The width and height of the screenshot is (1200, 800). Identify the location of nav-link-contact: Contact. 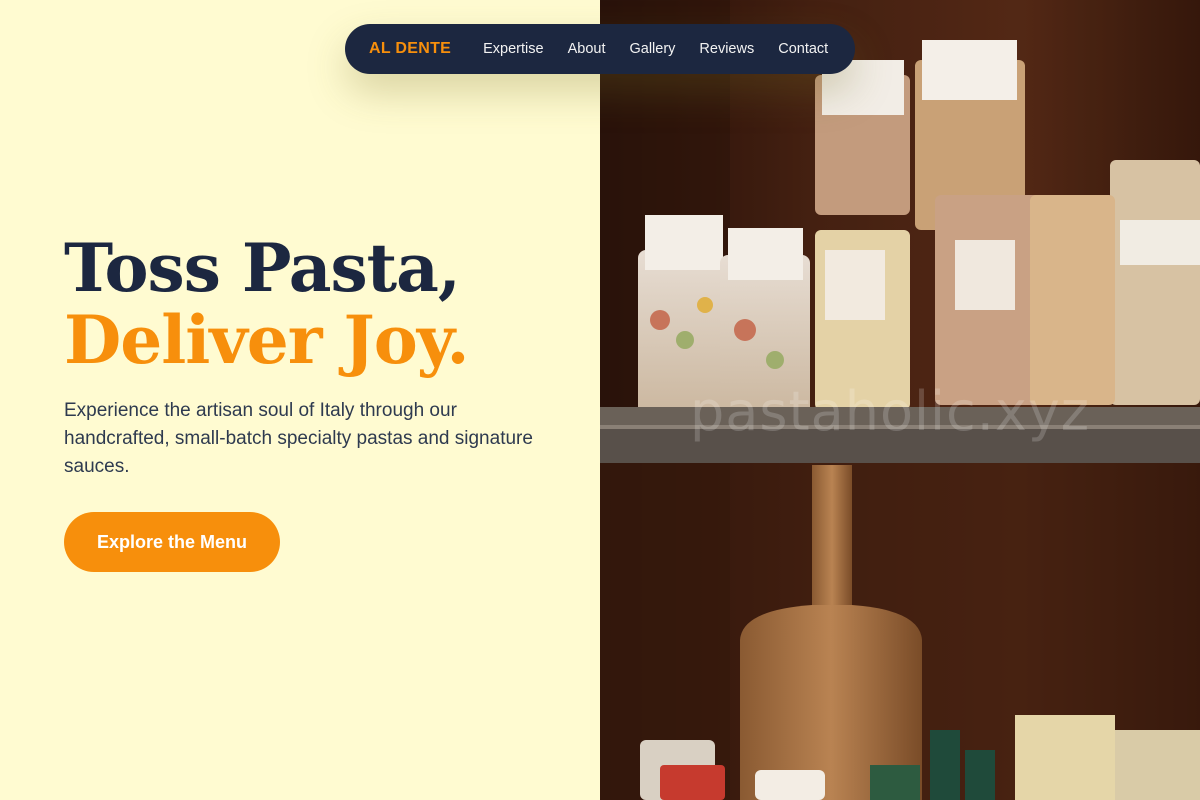
(803, 49).